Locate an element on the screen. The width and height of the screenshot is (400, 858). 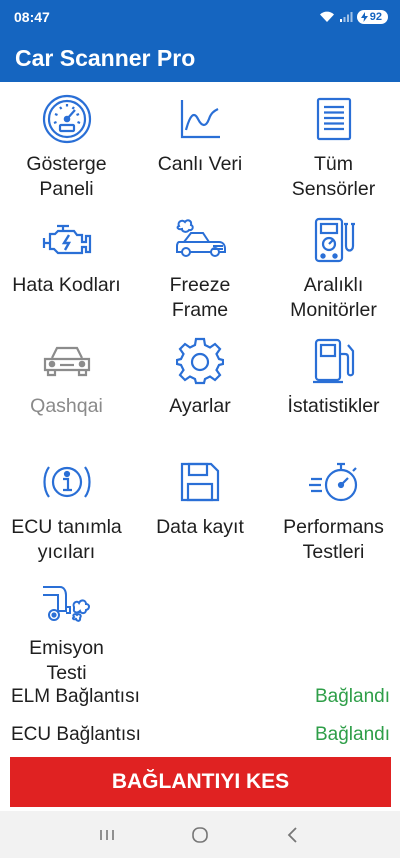
stopwatch-icon is located at coordinates (332, 482).